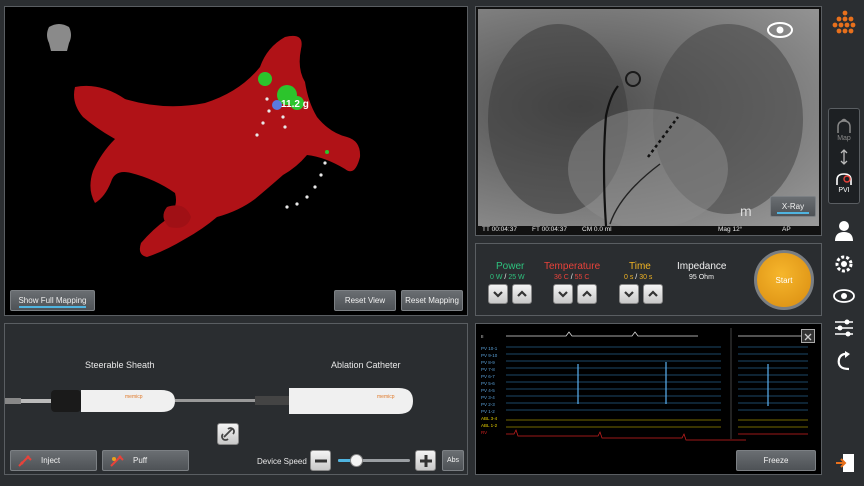 This screenshot has width=864, height=486. I want to click on puff-button: Puff, so click(145, 460).